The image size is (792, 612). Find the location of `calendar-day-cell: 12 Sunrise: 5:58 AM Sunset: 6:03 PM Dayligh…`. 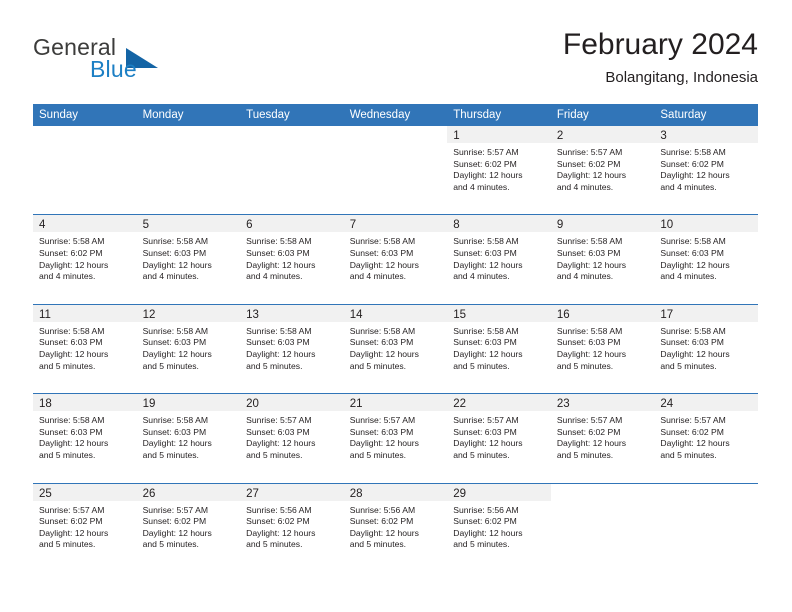

calendar-day-cell: 12 Sunrise: 5:58 AM Sunset: 6:03 PM Dayligh… is located at coordinates (188, 349).